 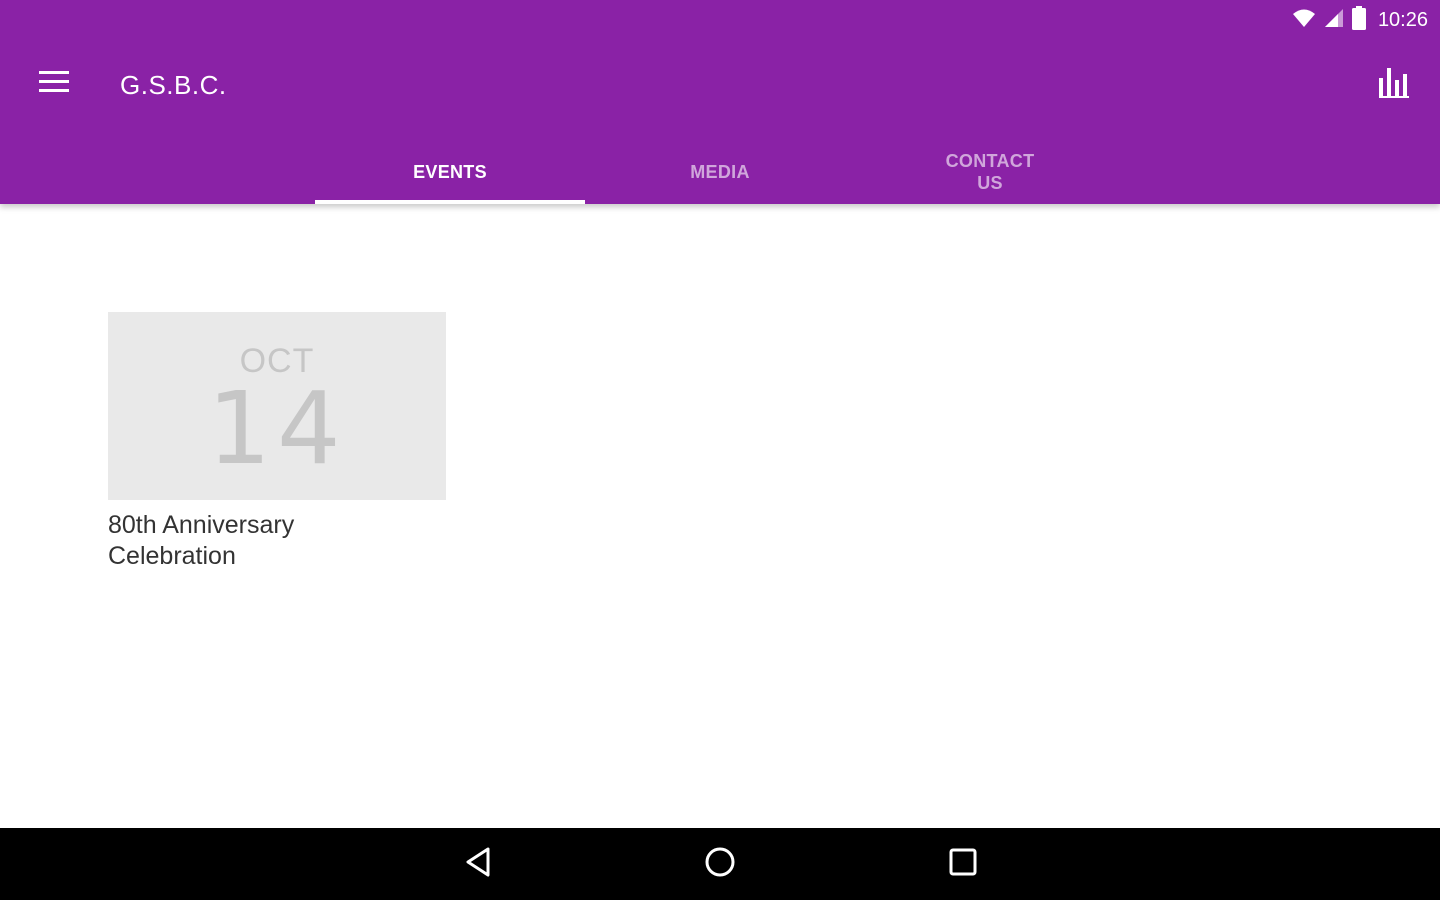 I want to click on tab-events: EVENTS, so click(x=450, y=172).